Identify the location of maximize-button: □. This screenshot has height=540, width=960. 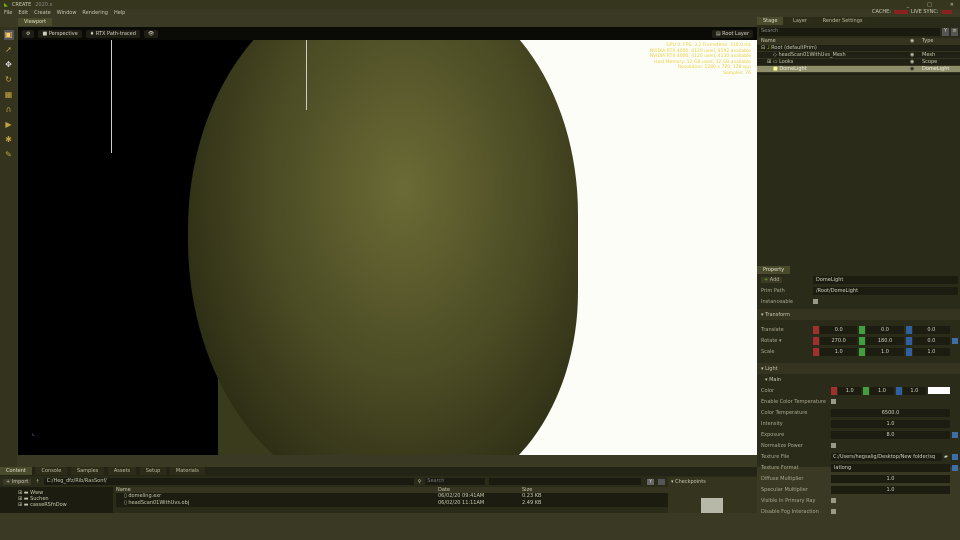
(929, 5).